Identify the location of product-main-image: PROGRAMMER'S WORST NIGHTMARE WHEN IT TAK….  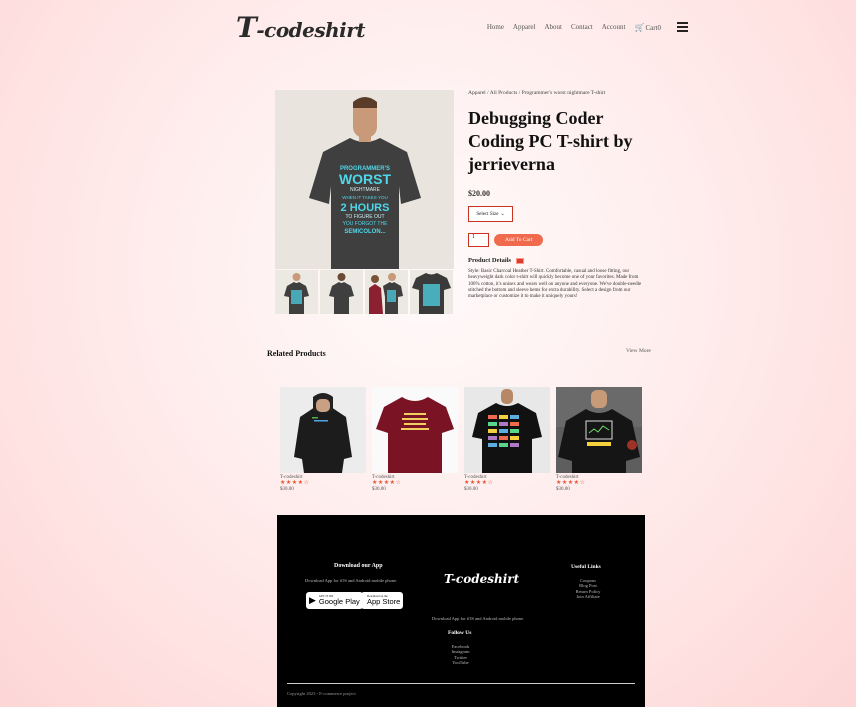
(364, 179).